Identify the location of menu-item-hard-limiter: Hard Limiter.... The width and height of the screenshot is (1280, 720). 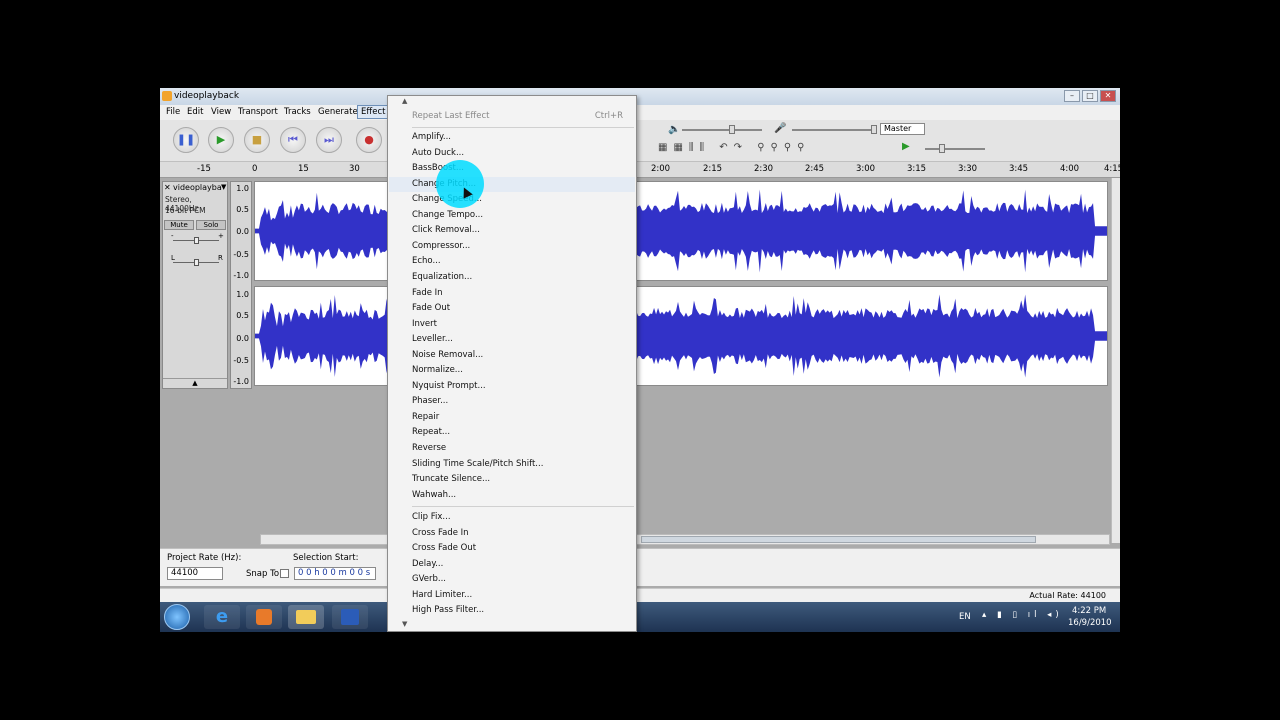
(512, 595).